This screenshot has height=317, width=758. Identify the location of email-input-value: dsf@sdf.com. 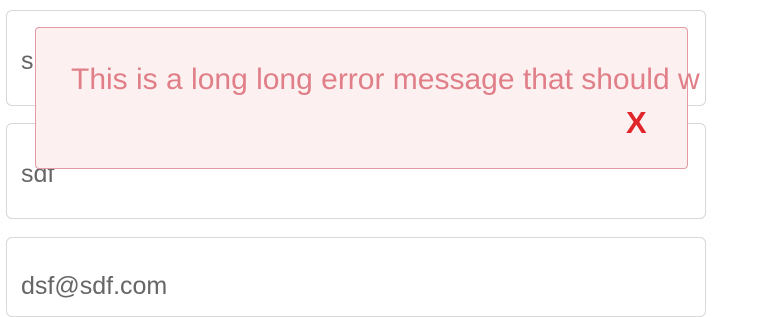
(94, 286).